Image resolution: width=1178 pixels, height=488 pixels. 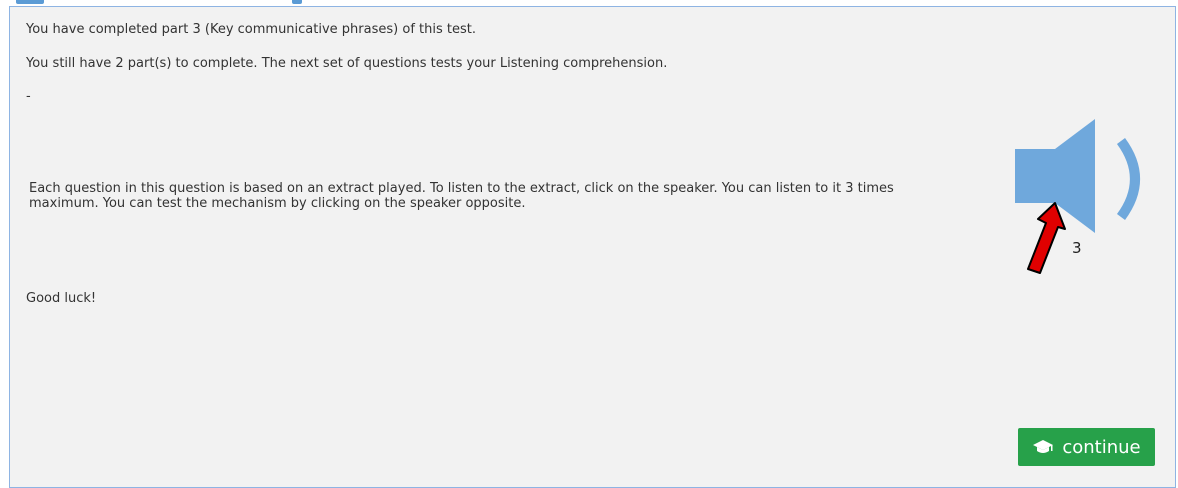 What do you see at coordinates (1050, 239) in the screenshot?
I see `red-arrow-icon` at bounding box center [1050, 239].